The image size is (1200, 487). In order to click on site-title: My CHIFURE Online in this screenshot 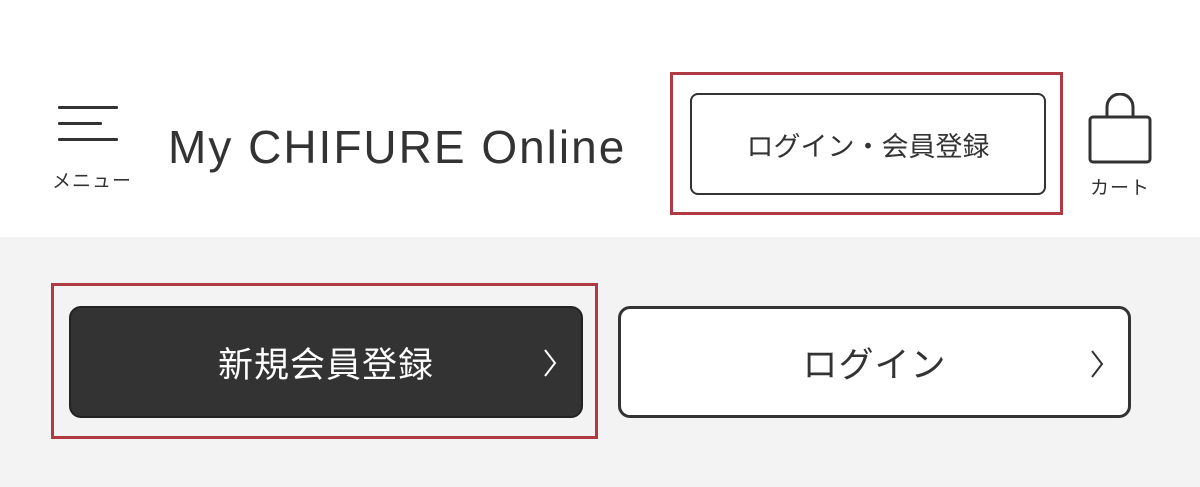, I will do `click(397, 147)`.